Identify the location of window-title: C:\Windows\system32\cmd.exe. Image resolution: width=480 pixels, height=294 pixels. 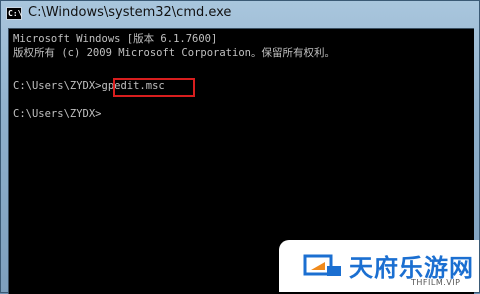
(130, 12).